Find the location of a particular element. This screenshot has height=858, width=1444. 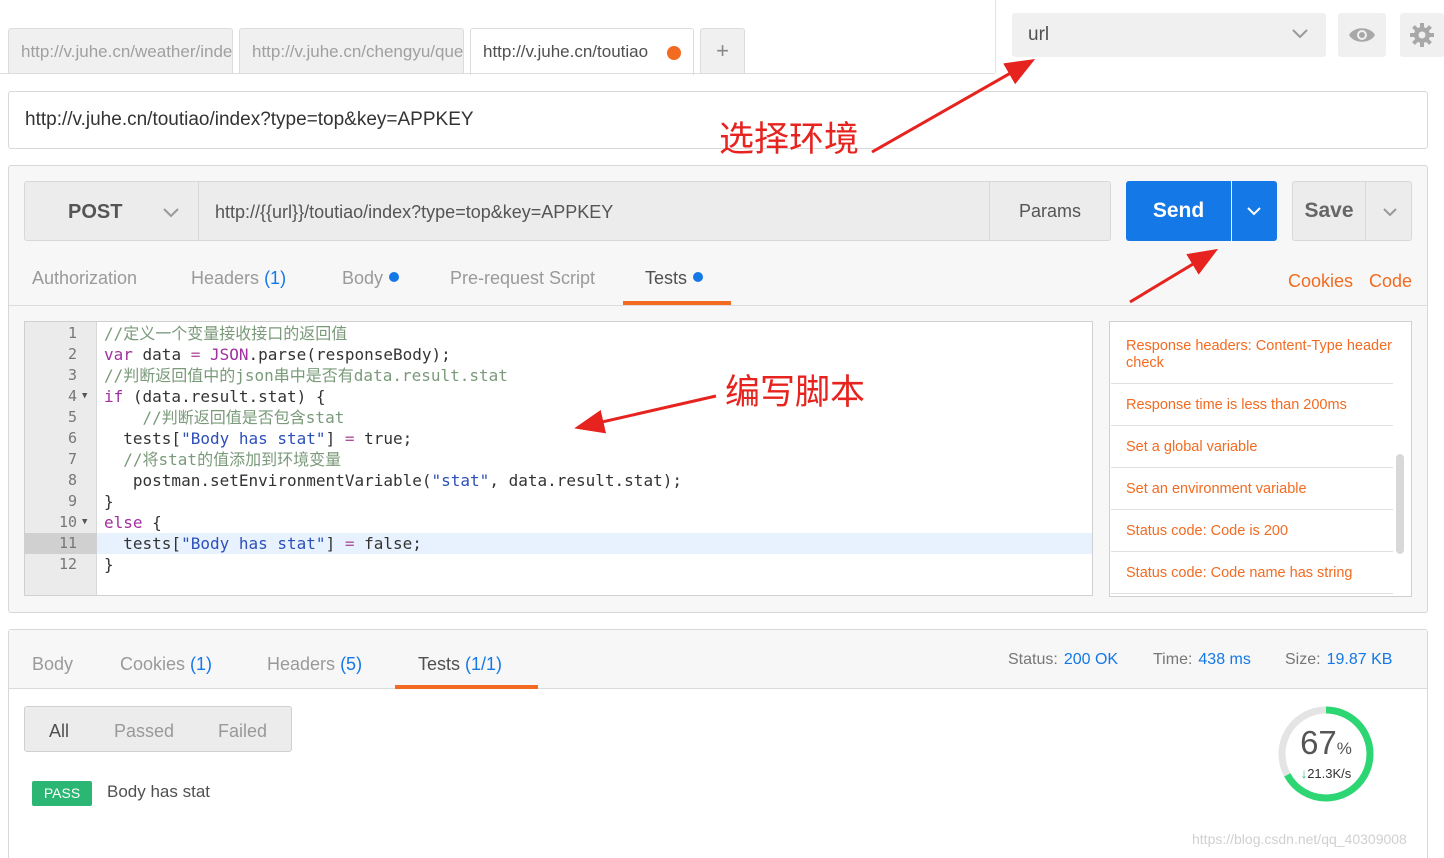

send-button: Send is located at coordinates (1178, 211).